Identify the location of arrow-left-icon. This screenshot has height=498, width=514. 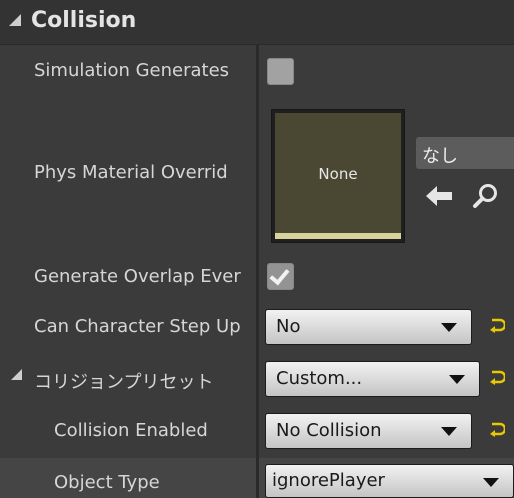
(440, 196).